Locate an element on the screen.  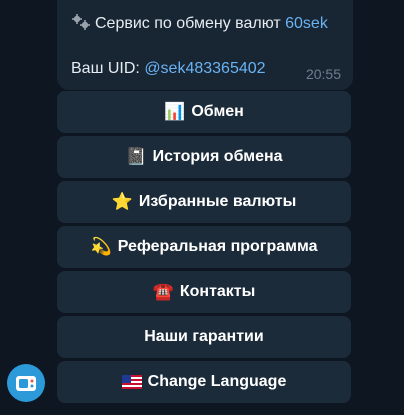
keyboard-button-guarantees: Наши гарантии is located at coordinates (204, 337).